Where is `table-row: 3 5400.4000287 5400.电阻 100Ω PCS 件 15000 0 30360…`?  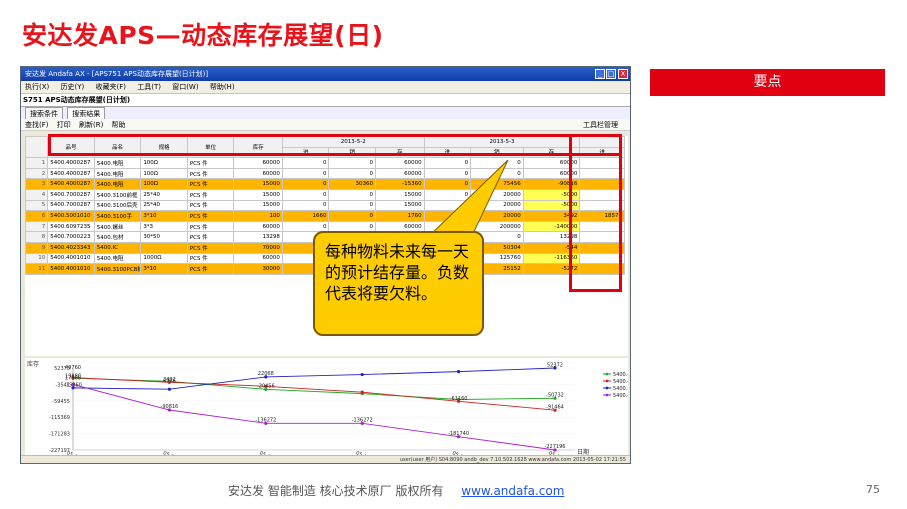 table-row: 3 5400.4000287 5400.电阻 100Ω PCS 件 15000 0 30360… is located at coordinates (325, 184).